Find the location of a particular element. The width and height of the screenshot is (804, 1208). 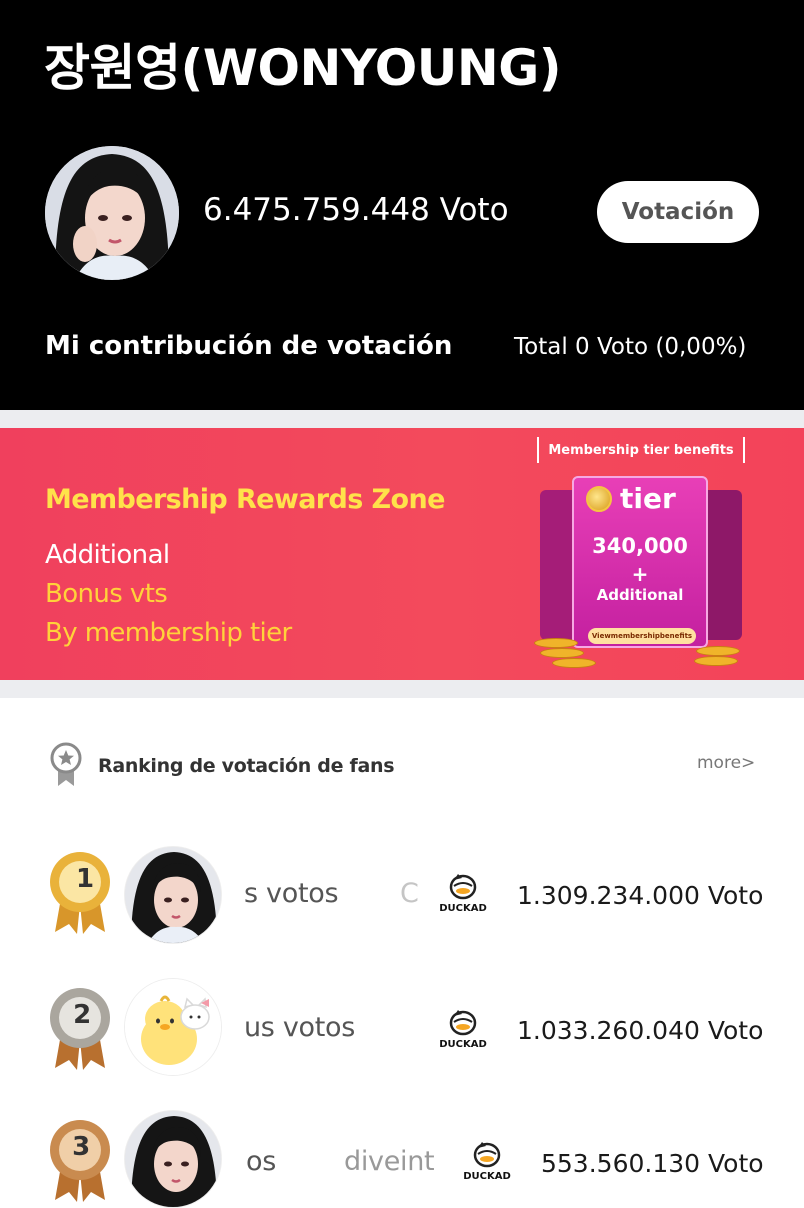

fan-name-visible: us votos is located at coordinates (300, 1027).